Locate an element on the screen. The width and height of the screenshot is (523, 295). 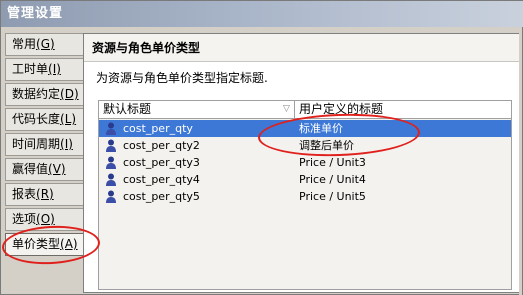
tab-reports: 报表(R) is located at coordinates (44, 194).